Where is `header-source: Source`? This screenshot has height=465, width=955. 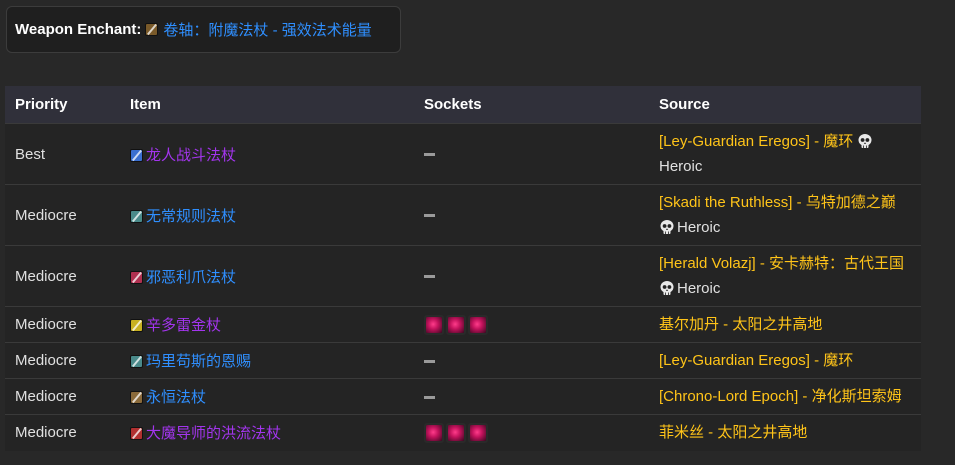 header-source: Source is located at coordinates (785, 105).